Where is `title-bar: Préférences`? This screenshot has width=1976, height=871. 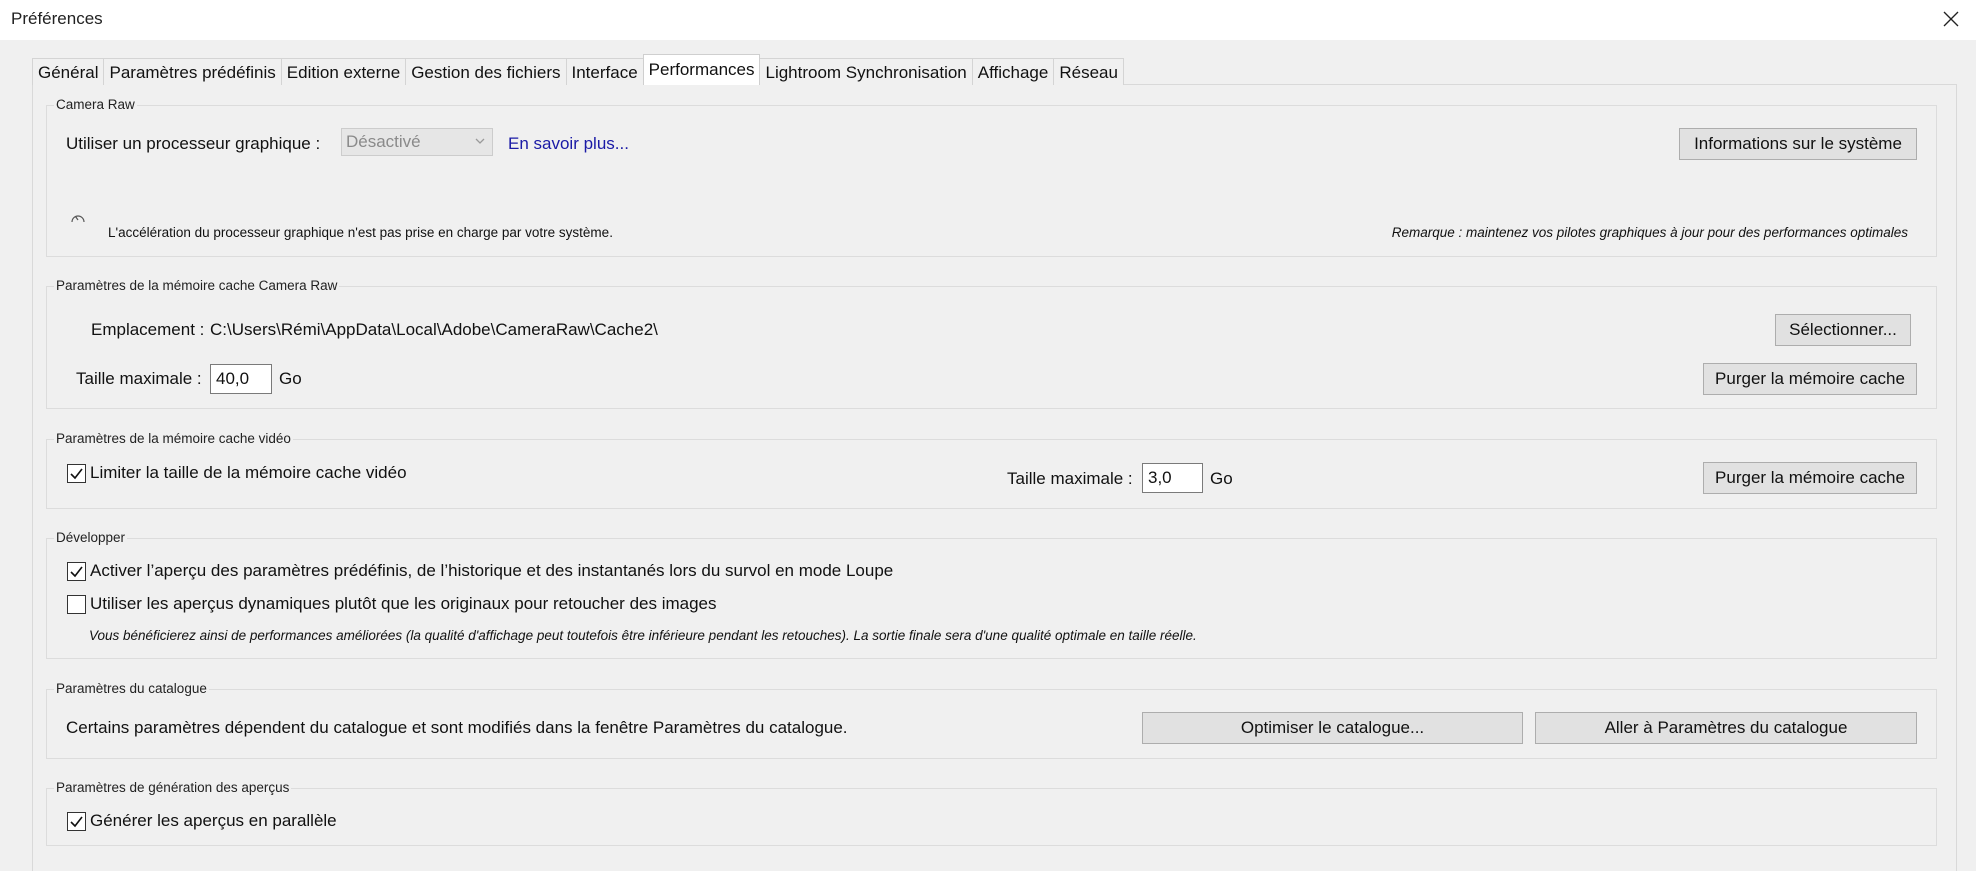
title-bar: Préférences is located at coordinates (988, 20).